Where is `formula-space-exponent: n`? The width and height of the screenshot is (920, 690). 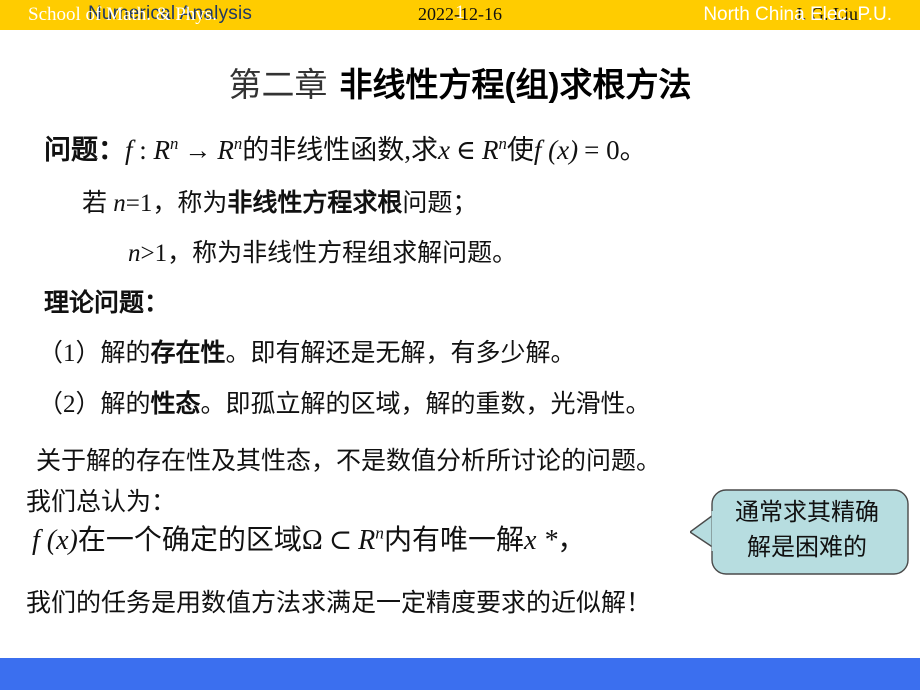 formula-space-exponent: n is located at coordinates (379, 533).